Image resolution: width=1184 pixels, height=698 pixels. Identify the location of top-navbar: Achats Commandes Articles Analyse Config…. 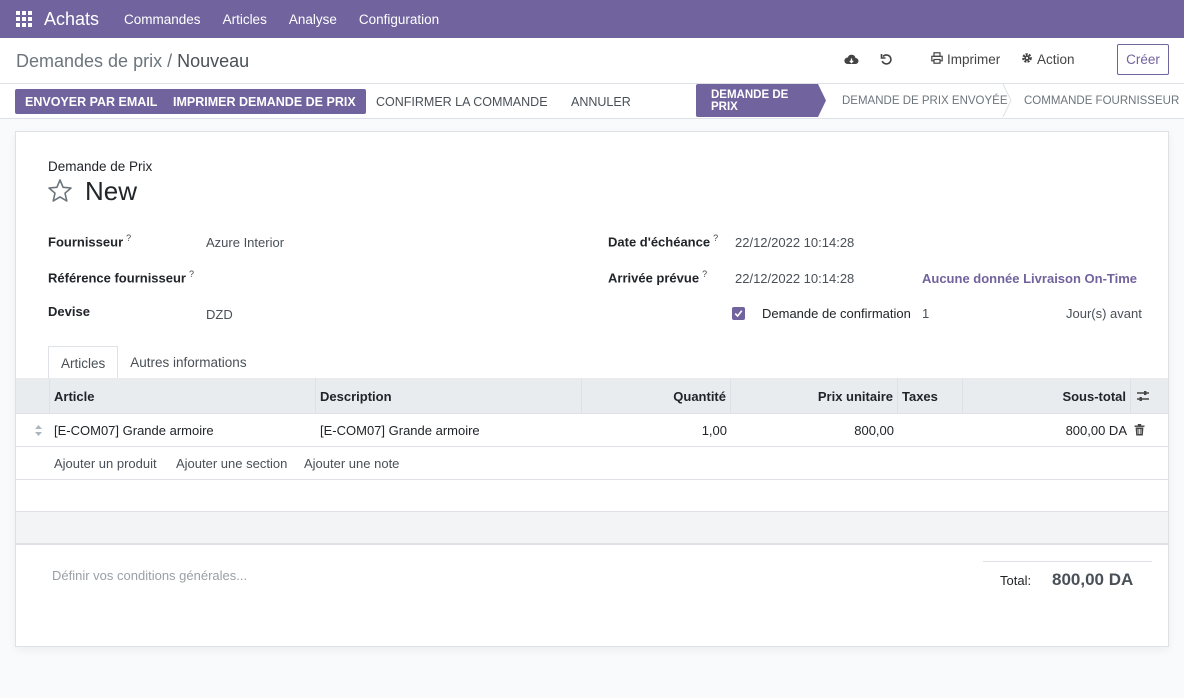
(592, 19).